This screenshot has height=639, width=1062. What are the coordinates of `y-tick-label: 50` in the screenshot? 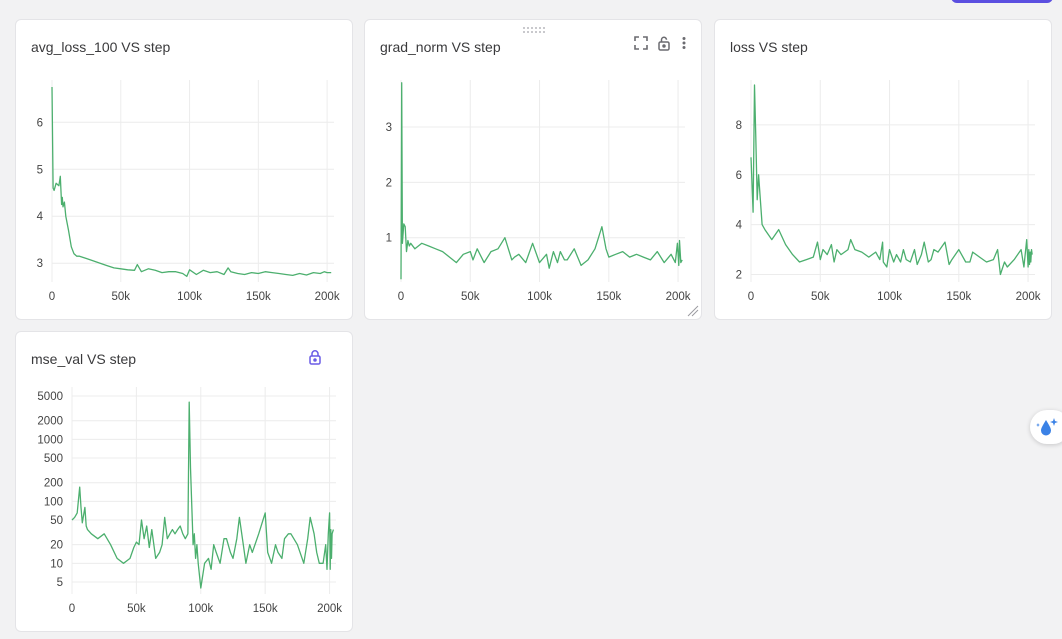 It's located at (56, 521).